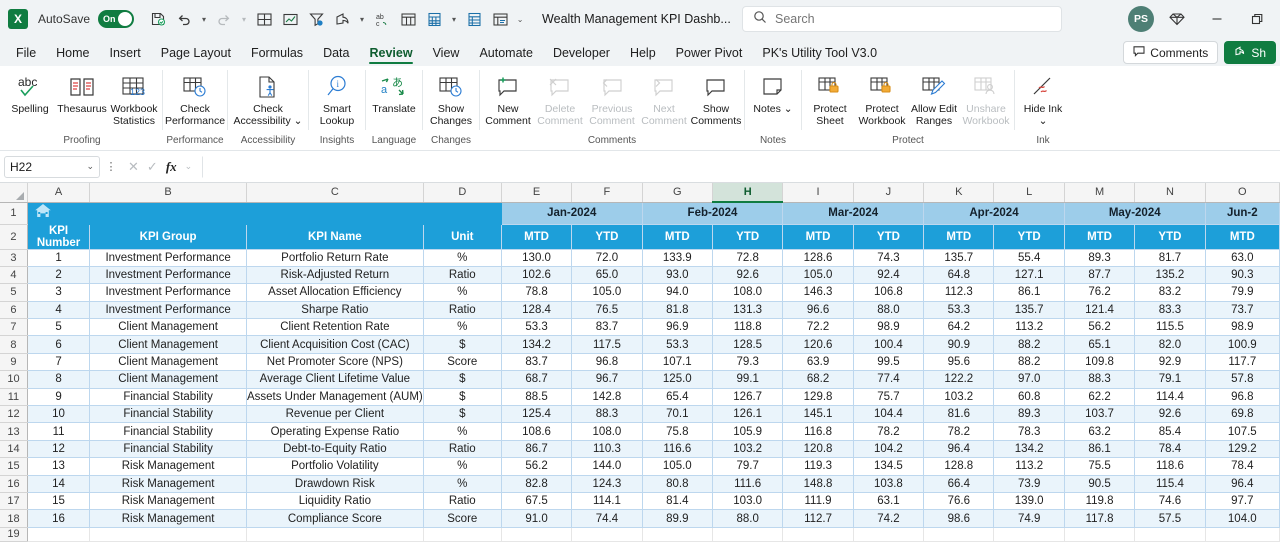 Image resolution: width=1280 pixels, height=546 pixels. I want to click on minimize-button, so click(1217, 19).